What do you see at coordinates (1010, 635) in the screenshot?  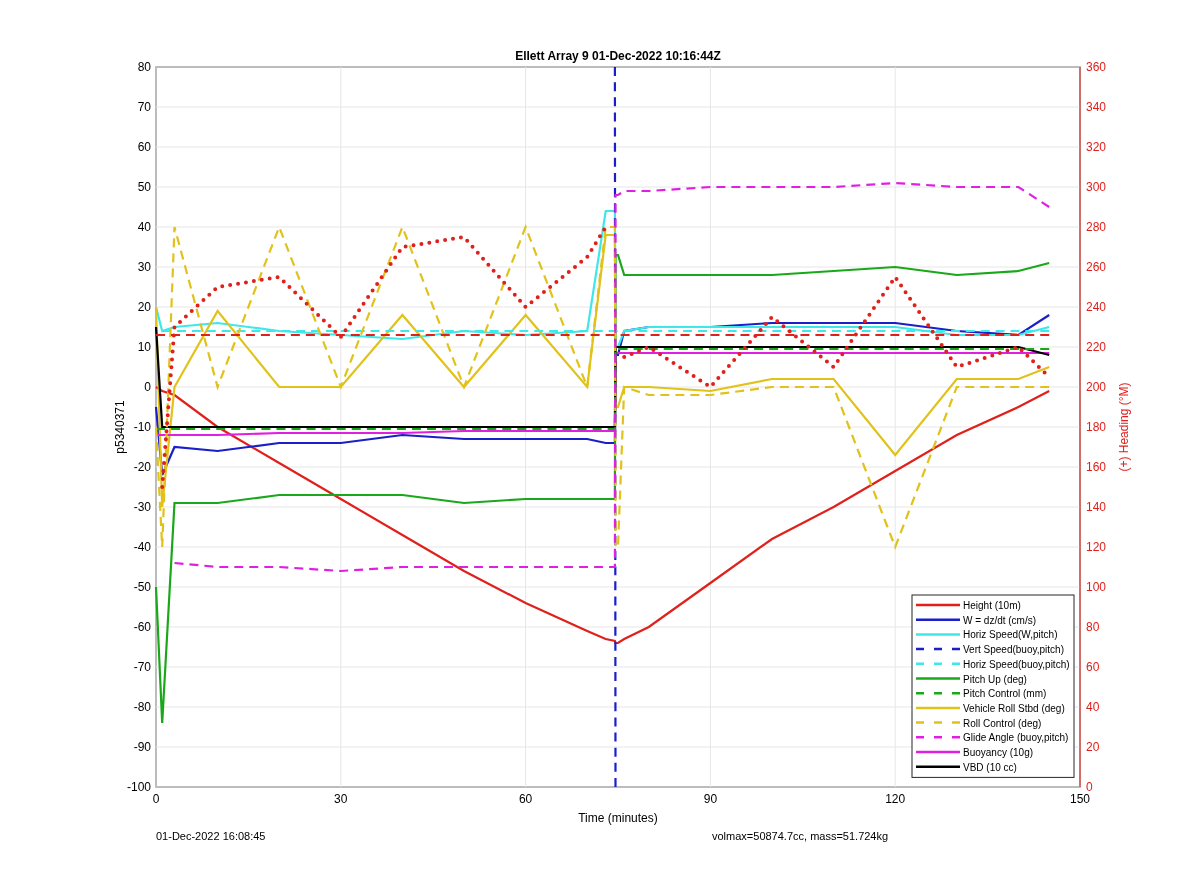 I see `legend-label: Horiz Speed(W,pitch)` at bounding box center [1010, 635].